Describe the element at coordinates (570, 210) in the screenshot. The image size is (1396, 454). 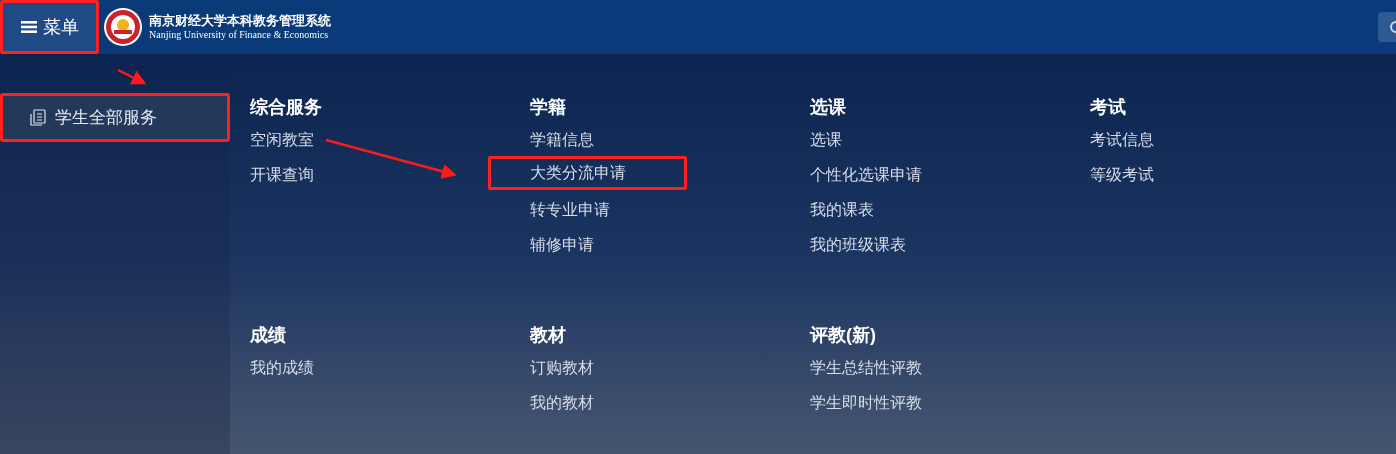
I see `menu-link: 转专业申请` at that location.